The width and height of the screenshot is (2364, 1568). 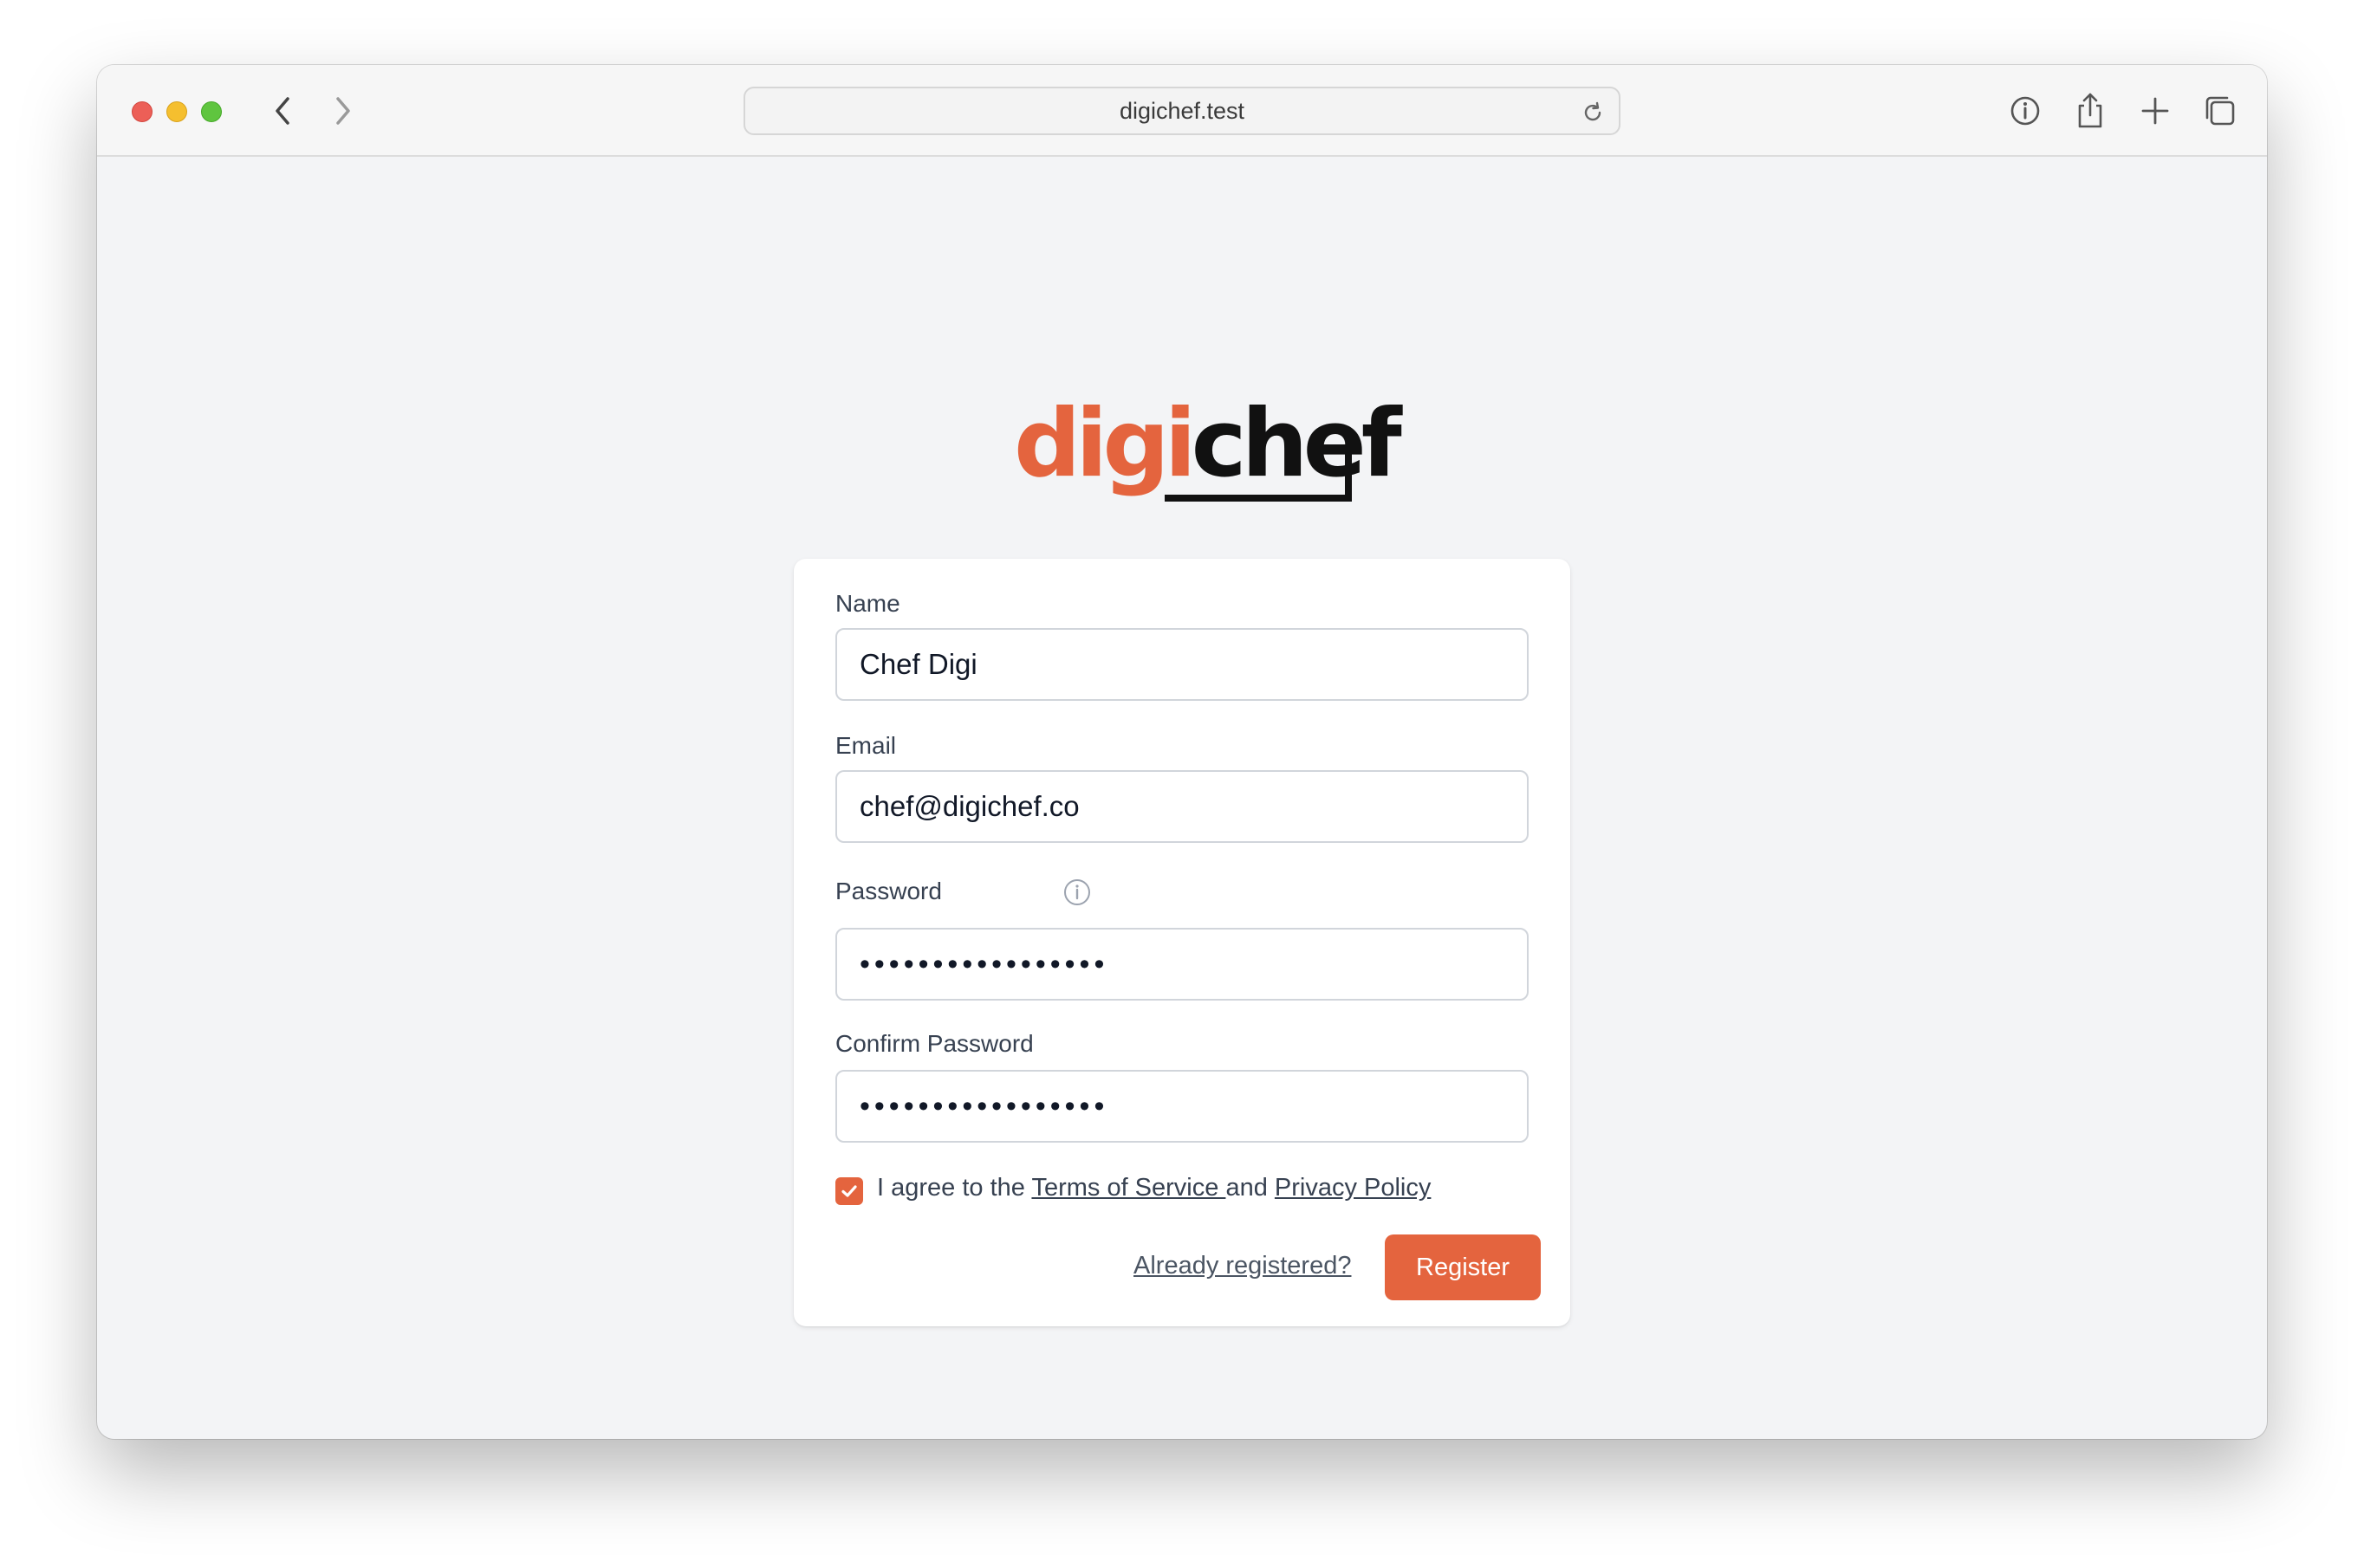 I want to click on info-icon, so click(x=2025, y=111).